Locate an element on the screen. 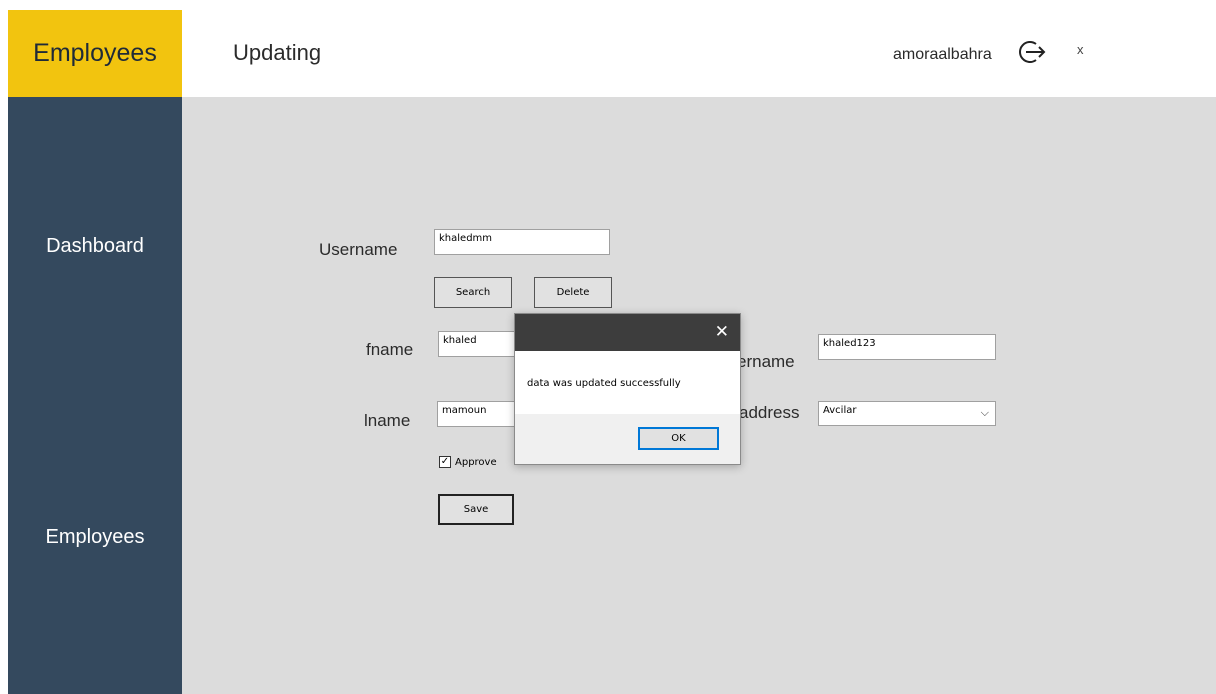 Image resolution: width=1216 pixels, height=694 pixels. close-icon: ✕ is located at coordinates (722, 332).